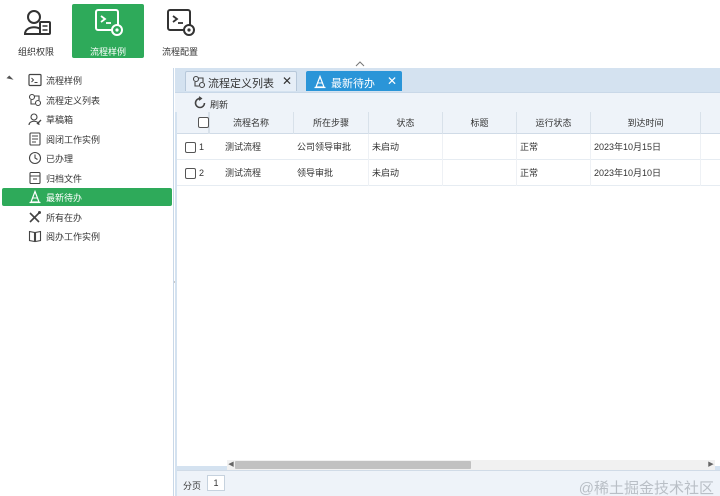 The height and width of the screenshot is (496, 720). What do you see at coordinates (447, 80) in the screenshot?
I see `tab-bar: 流程定义列表 ✕ 最新待办 ✕` at bounding box center [447, 80].